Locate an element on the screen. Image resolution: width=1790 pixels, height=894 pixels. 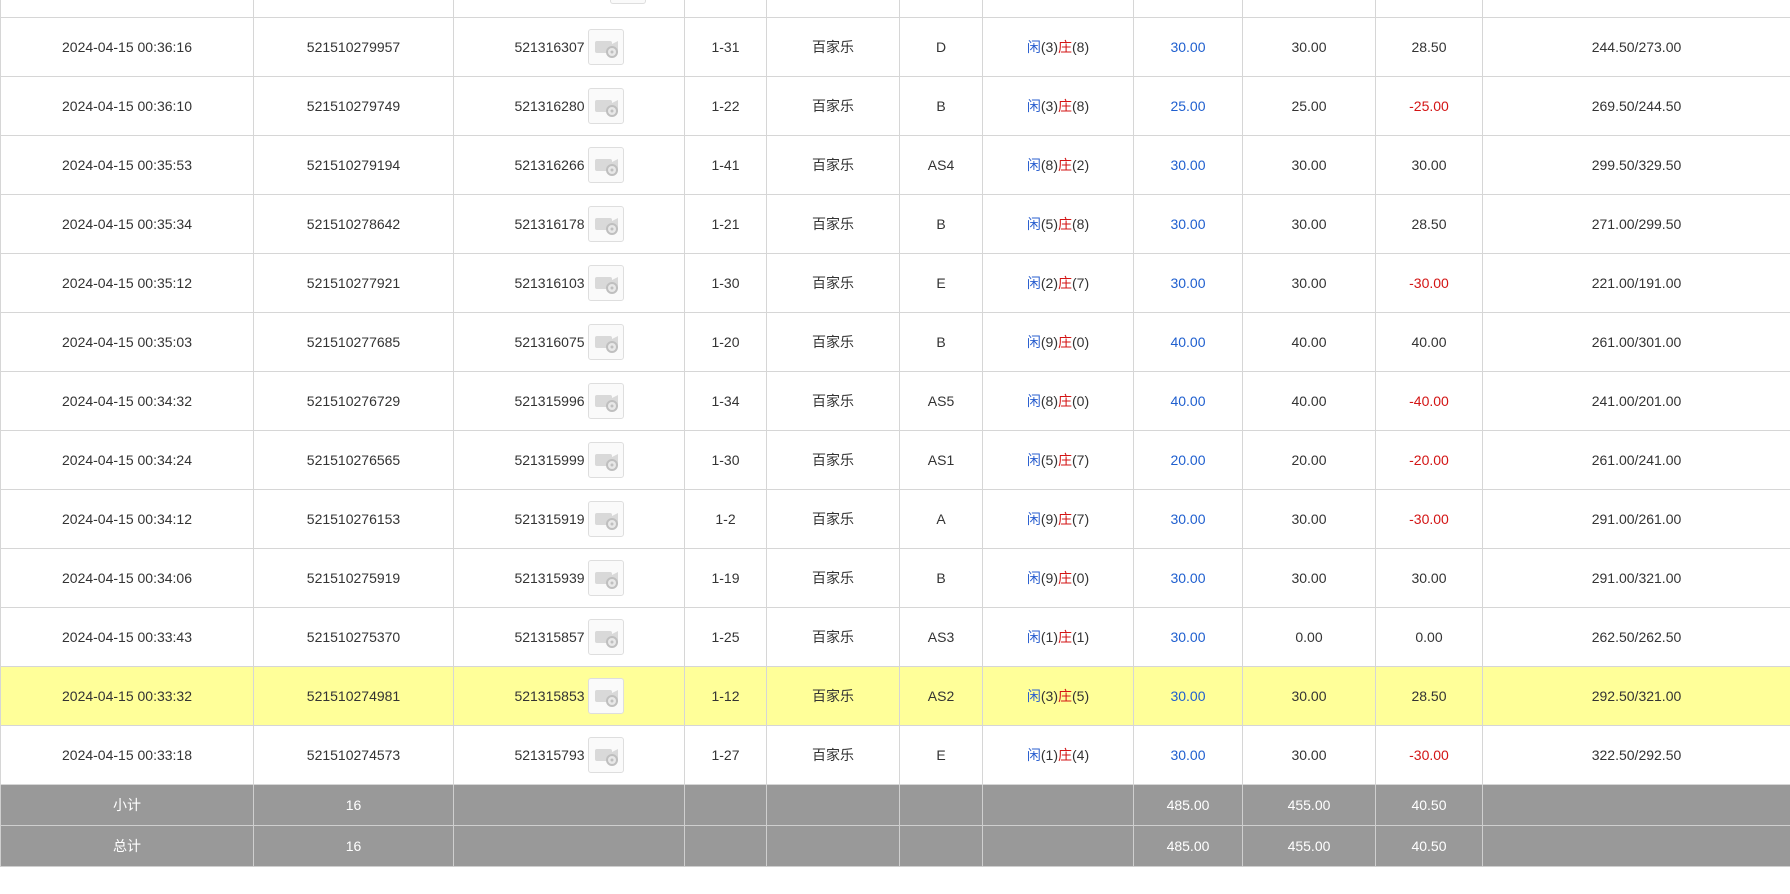
bet-type: AS3 is located at coordinates (941, 637).